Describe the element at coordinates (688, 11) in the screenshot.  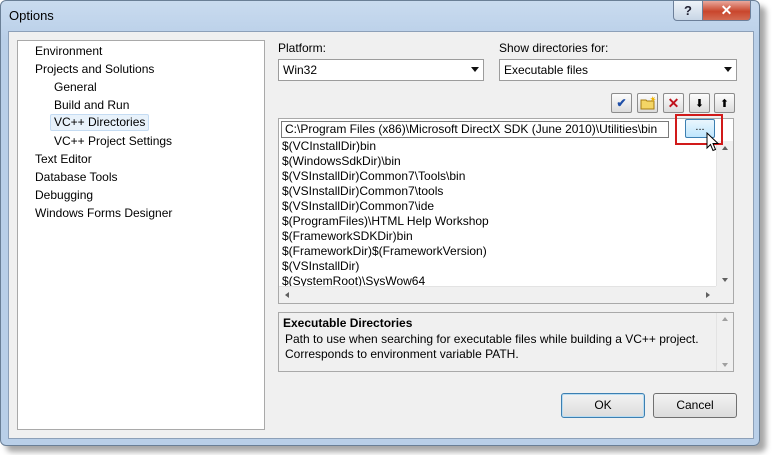
I see `help-button: ?` at that location.